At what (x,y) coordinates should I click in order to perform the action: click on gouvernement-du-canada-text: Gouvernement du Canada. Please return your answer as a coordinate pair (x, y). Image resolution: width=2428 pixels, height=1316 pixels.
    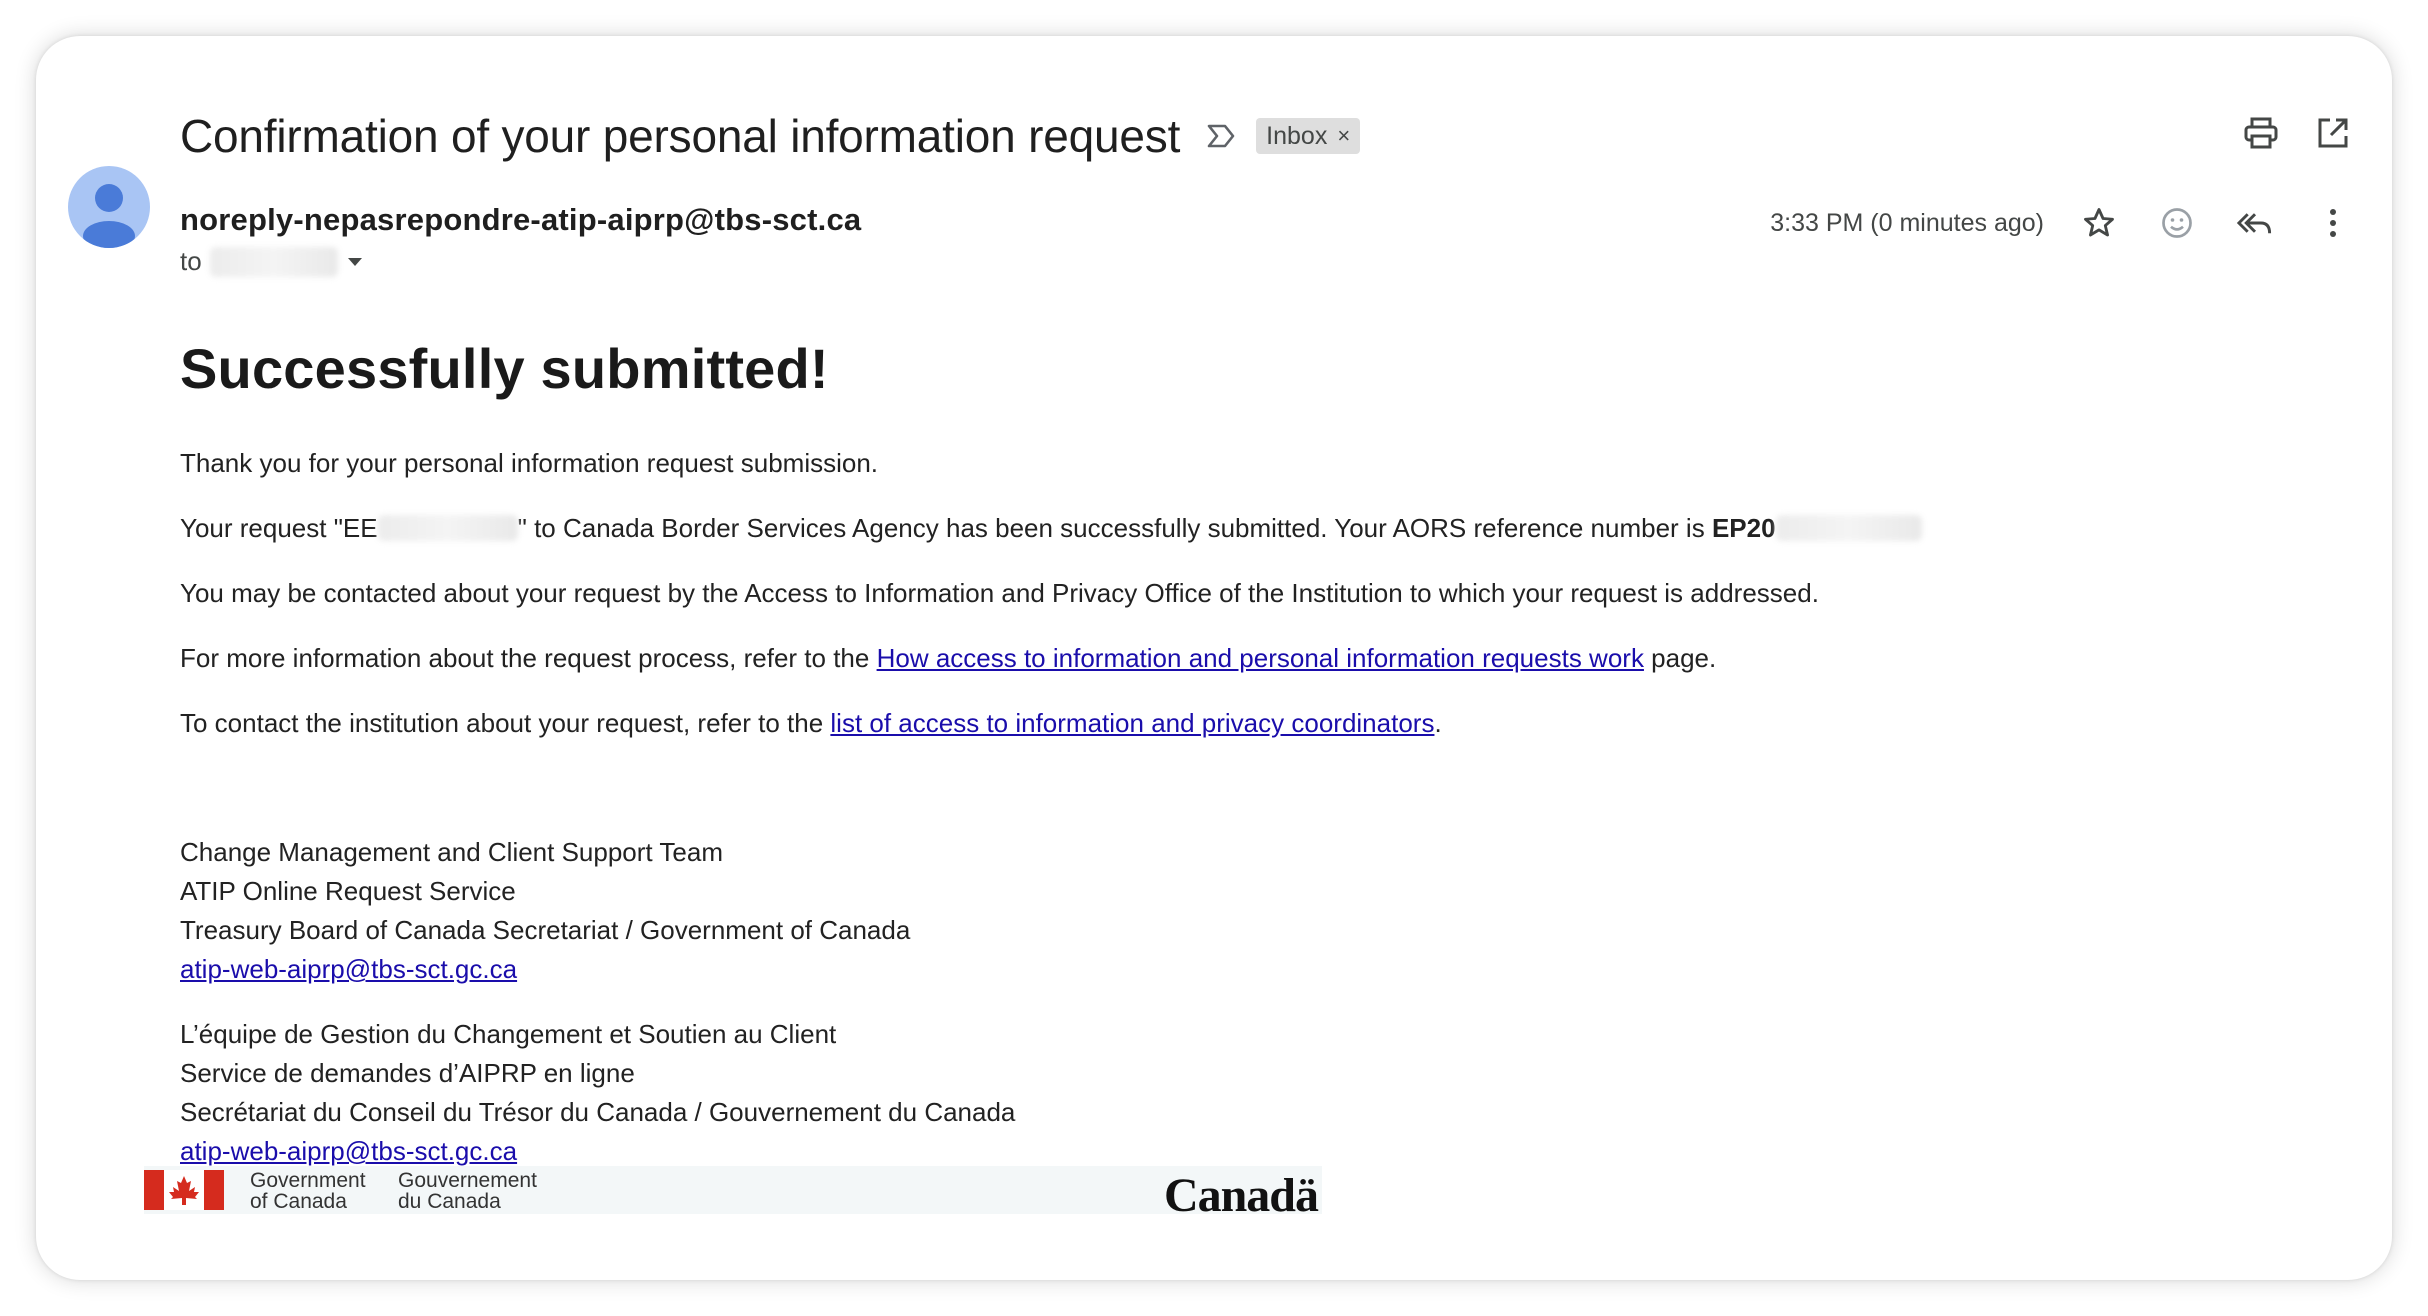
    Looking at the image, I should click on (467, 1191).